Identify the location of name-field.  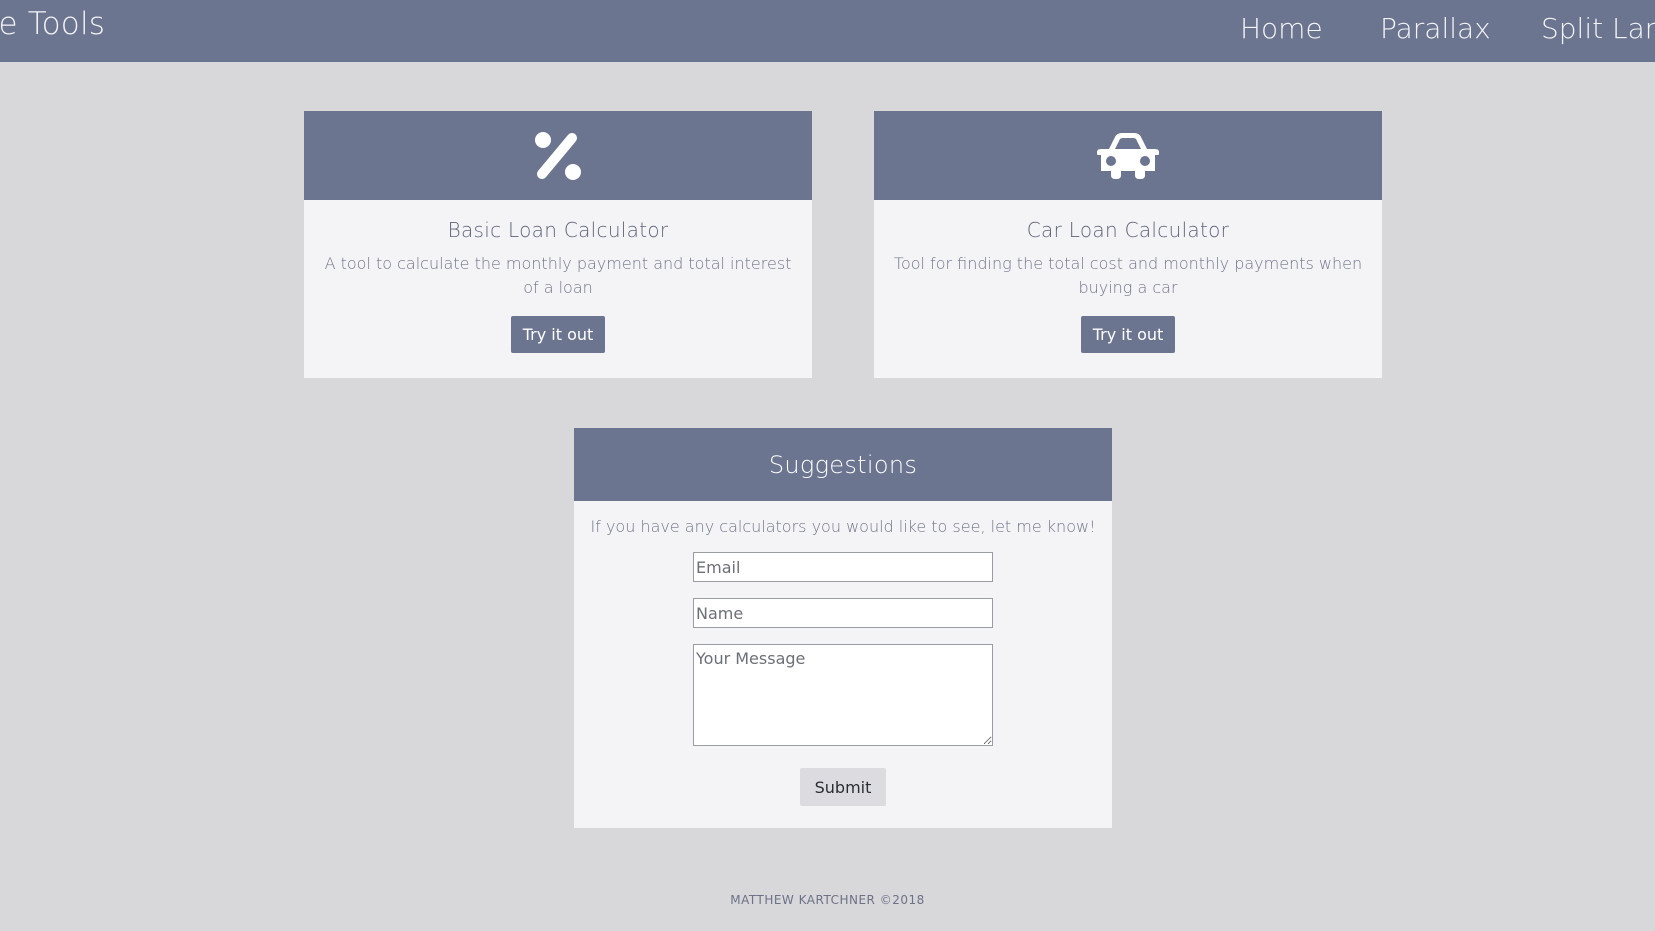
(843, 613).